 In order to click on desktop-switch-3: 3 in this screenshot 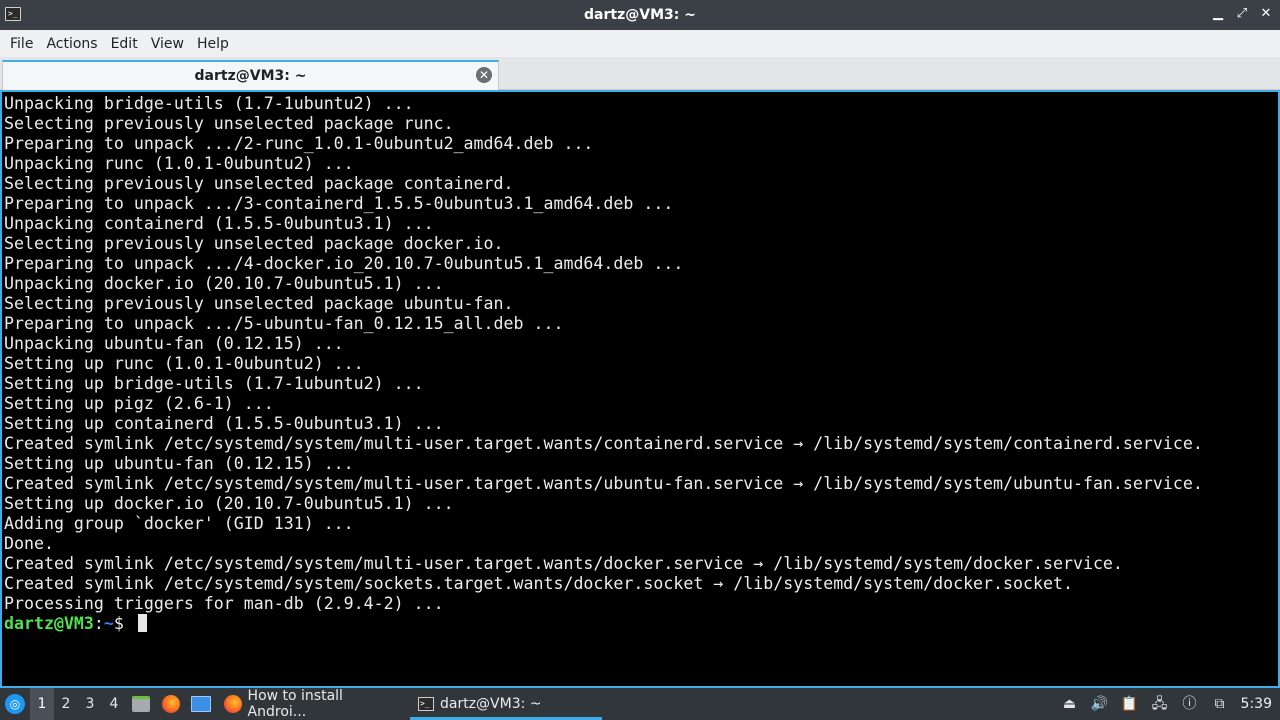, I will do `click(90, 704)`.